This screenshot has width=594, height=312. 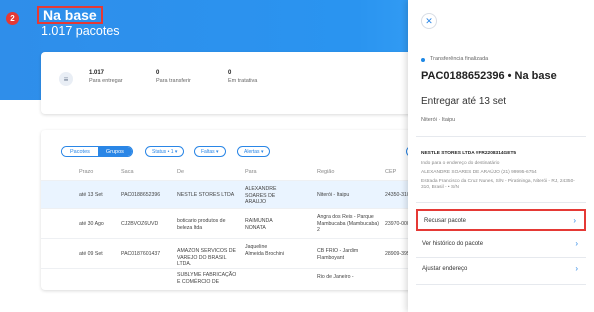 I want to click on alertas-filter: Alertas ▾, so click(x=254, y=151).